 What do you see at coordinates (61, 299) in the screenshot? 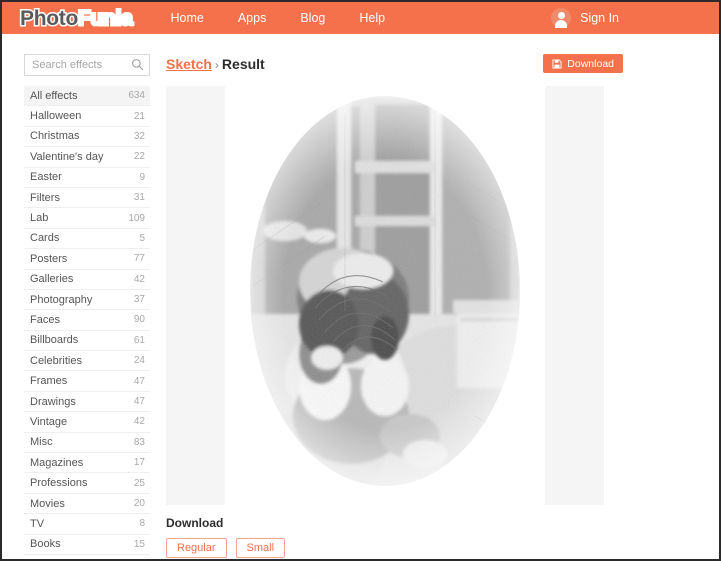
I see `sidebar-item-label: Photography` at bounding box center [61, 299].